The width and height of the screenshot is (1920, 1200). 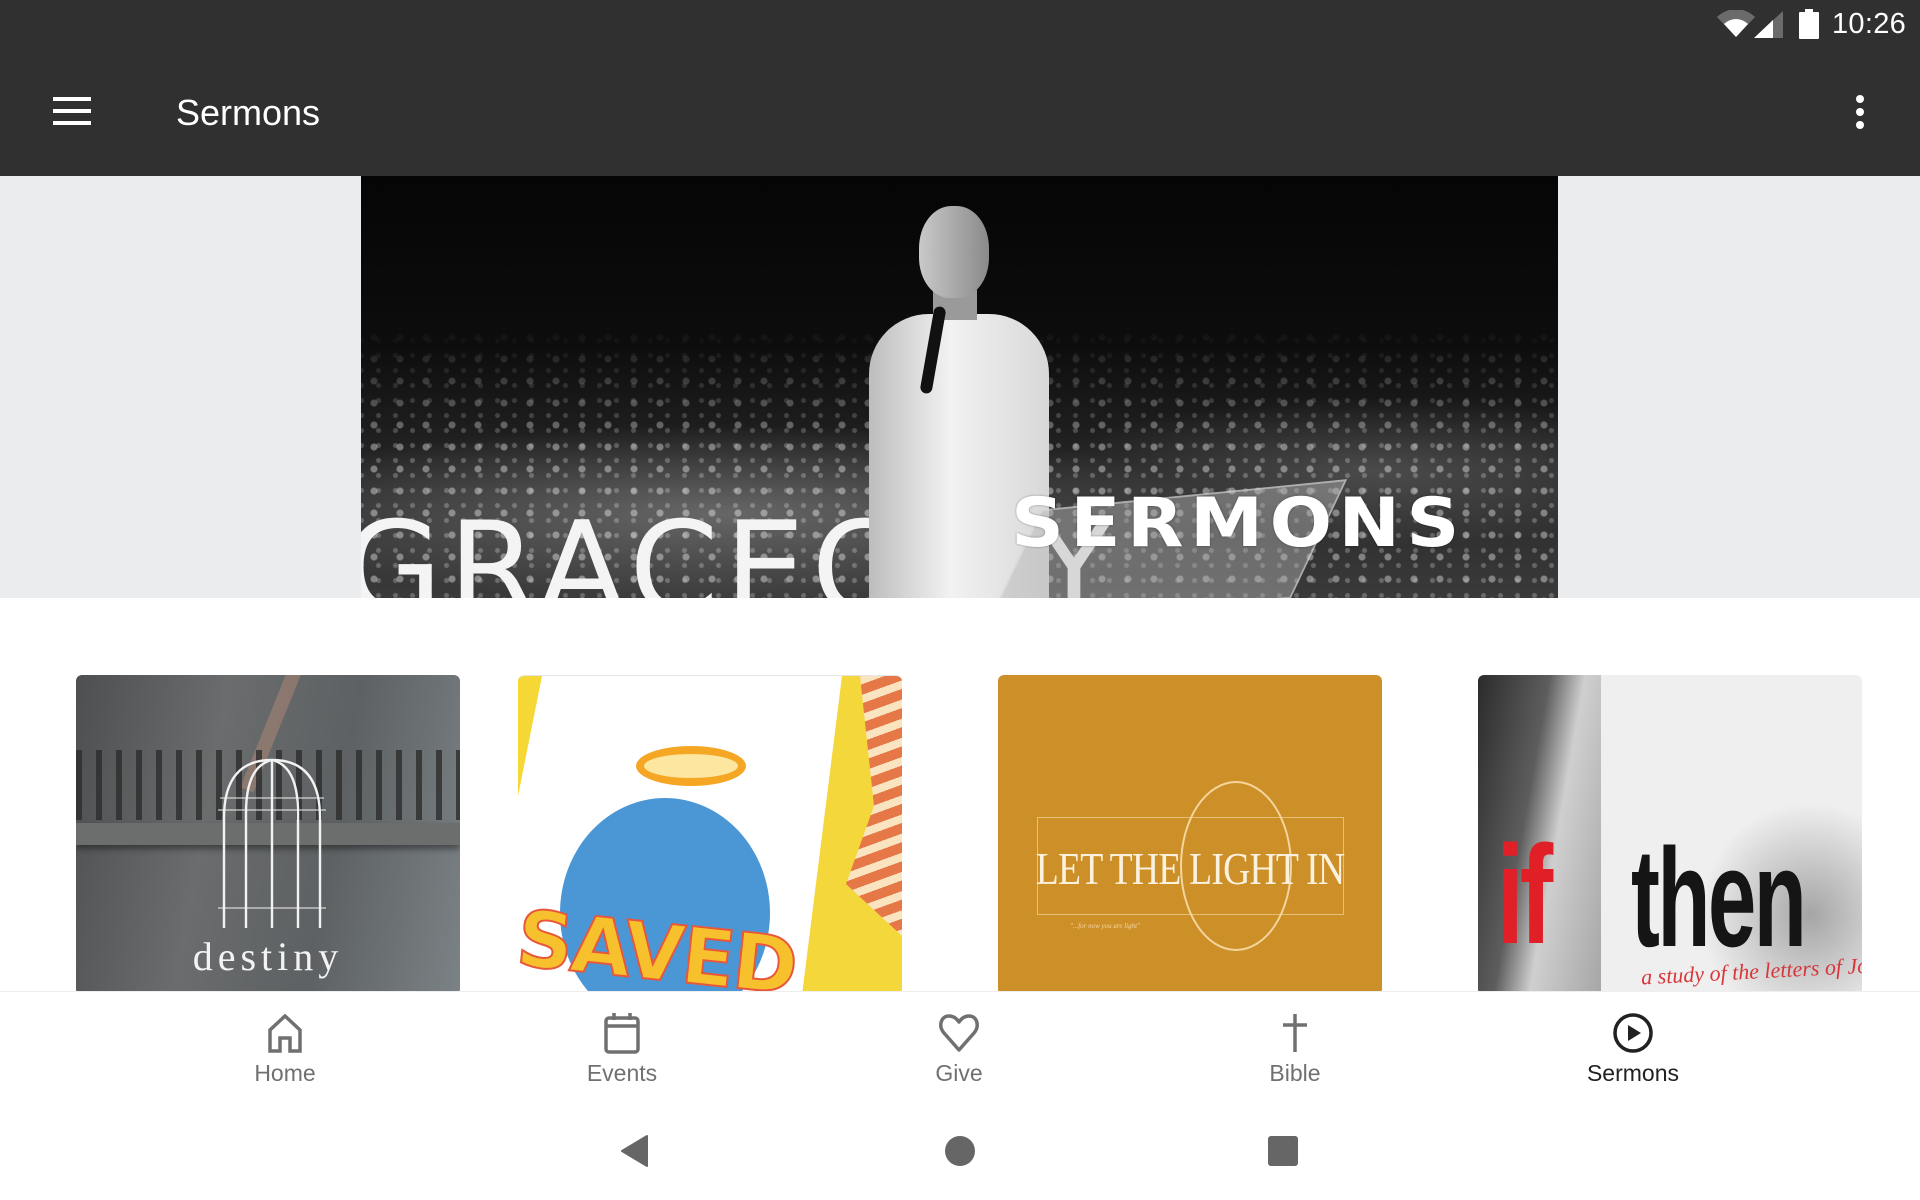 I want to click on banner-title: SERMONS, so click(x=1238, y=523).